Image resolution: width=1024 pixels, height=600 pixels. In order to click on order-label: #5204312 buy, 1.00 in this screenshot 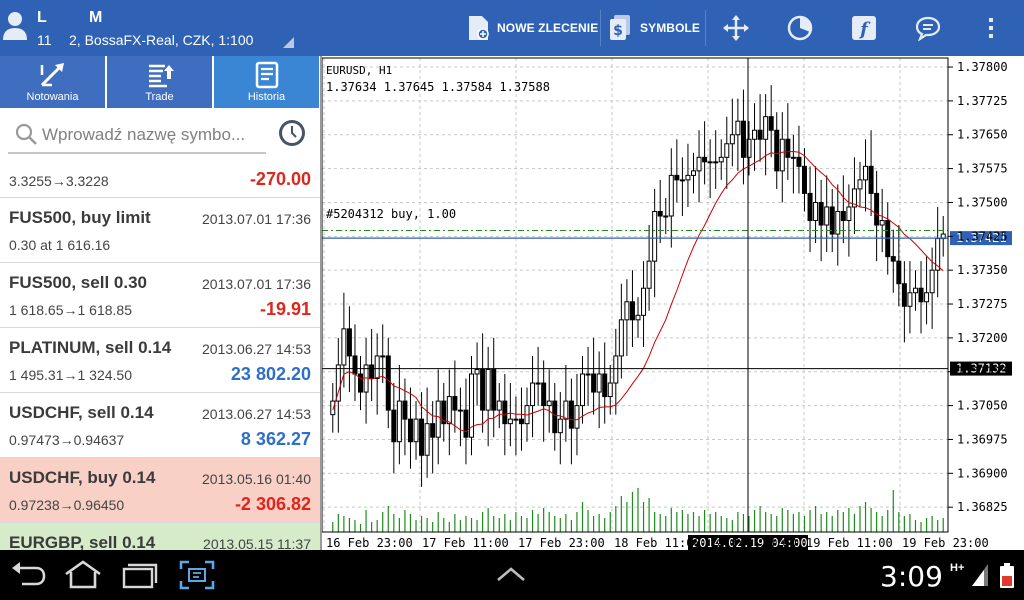, I will do `click(391, 214)`.